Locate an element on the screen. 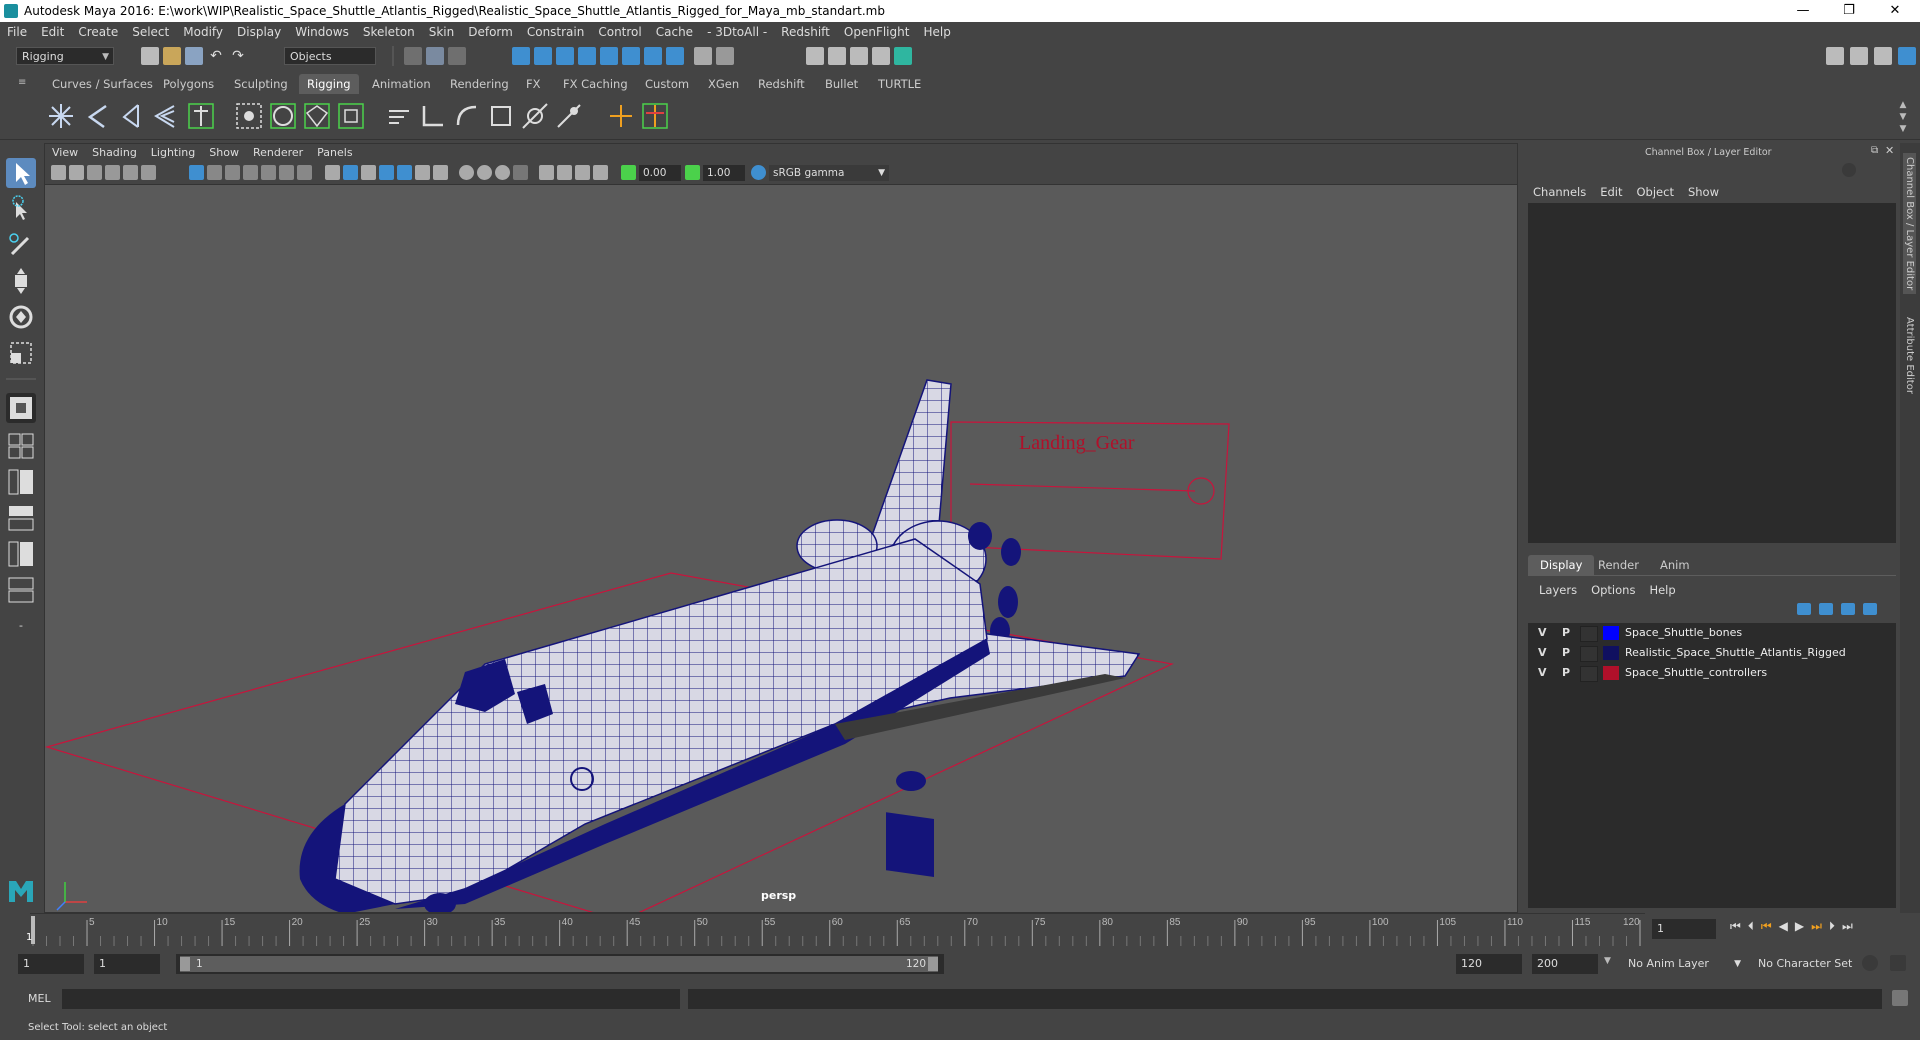 The height and width of the screenshot is (1040, 1920). undo-icon: ↶ is located at coordinates (216, 56).